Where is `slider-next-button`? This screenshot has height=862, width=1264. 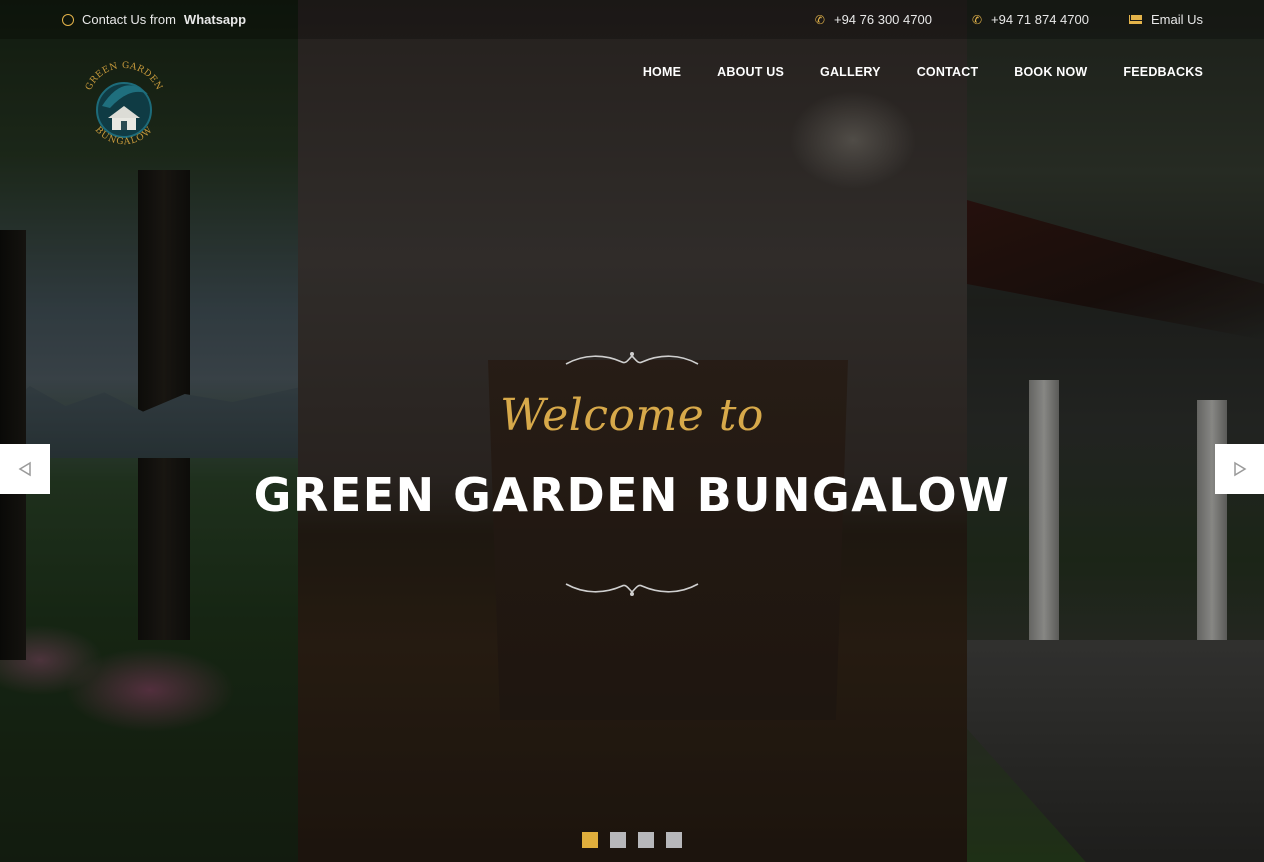 slider-next-button is located at coordinates (1239, 469).